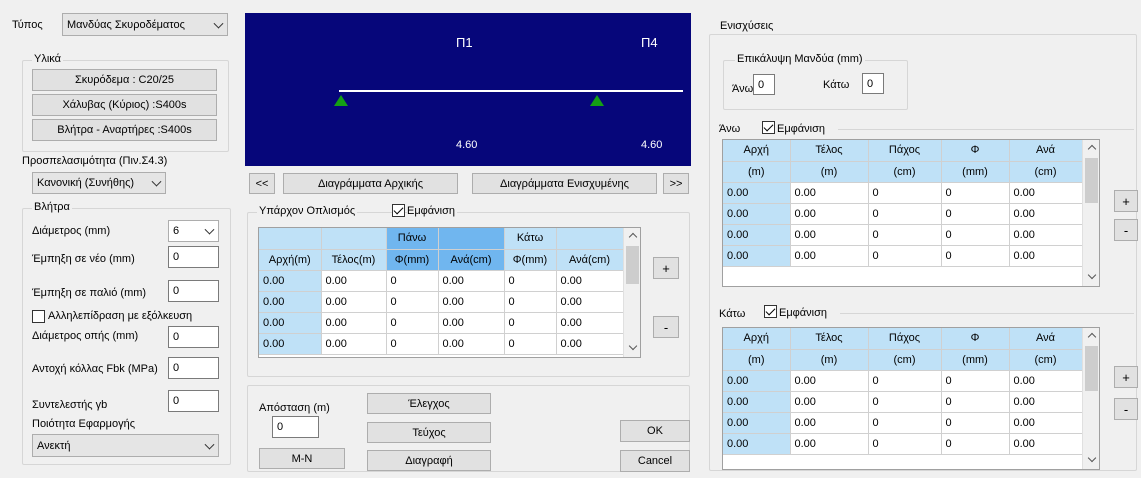 This screenshot has height=478, width=1141. I want to click on quality-select: Ανεκτή, so click(125, 445).